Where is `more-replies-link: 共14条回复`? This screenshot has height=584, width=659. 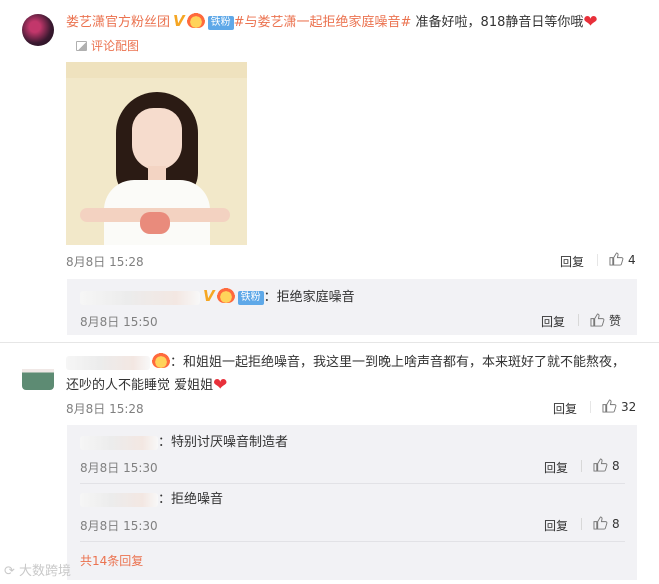 more-replies-link: 共14条回复 is located at coordinates (111, 560).